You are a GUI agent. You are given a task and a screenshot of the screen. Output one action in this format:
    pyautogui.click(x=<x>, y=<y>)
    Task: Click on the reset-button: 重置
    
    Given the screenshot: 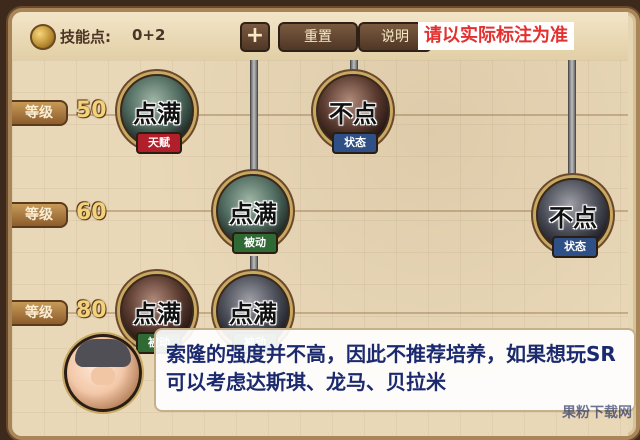 What is the action you would take?
    pyautogui.click(x=318, y=37)
    